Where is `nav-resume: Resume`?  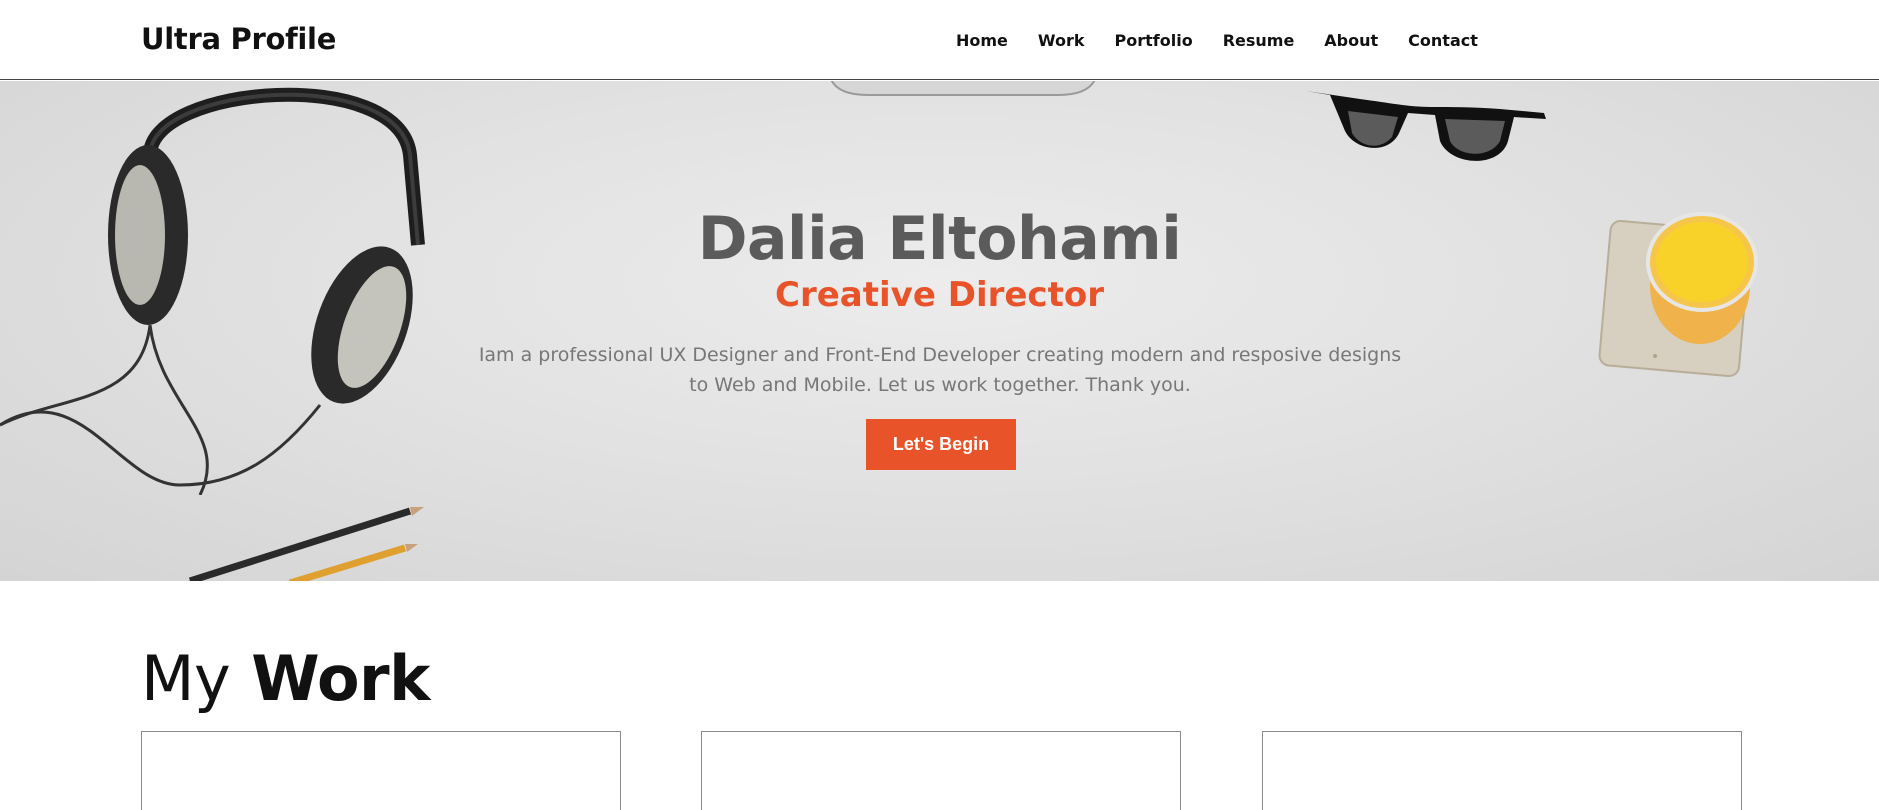
nav-resume: Resume is located at coordinates (1259, 40).